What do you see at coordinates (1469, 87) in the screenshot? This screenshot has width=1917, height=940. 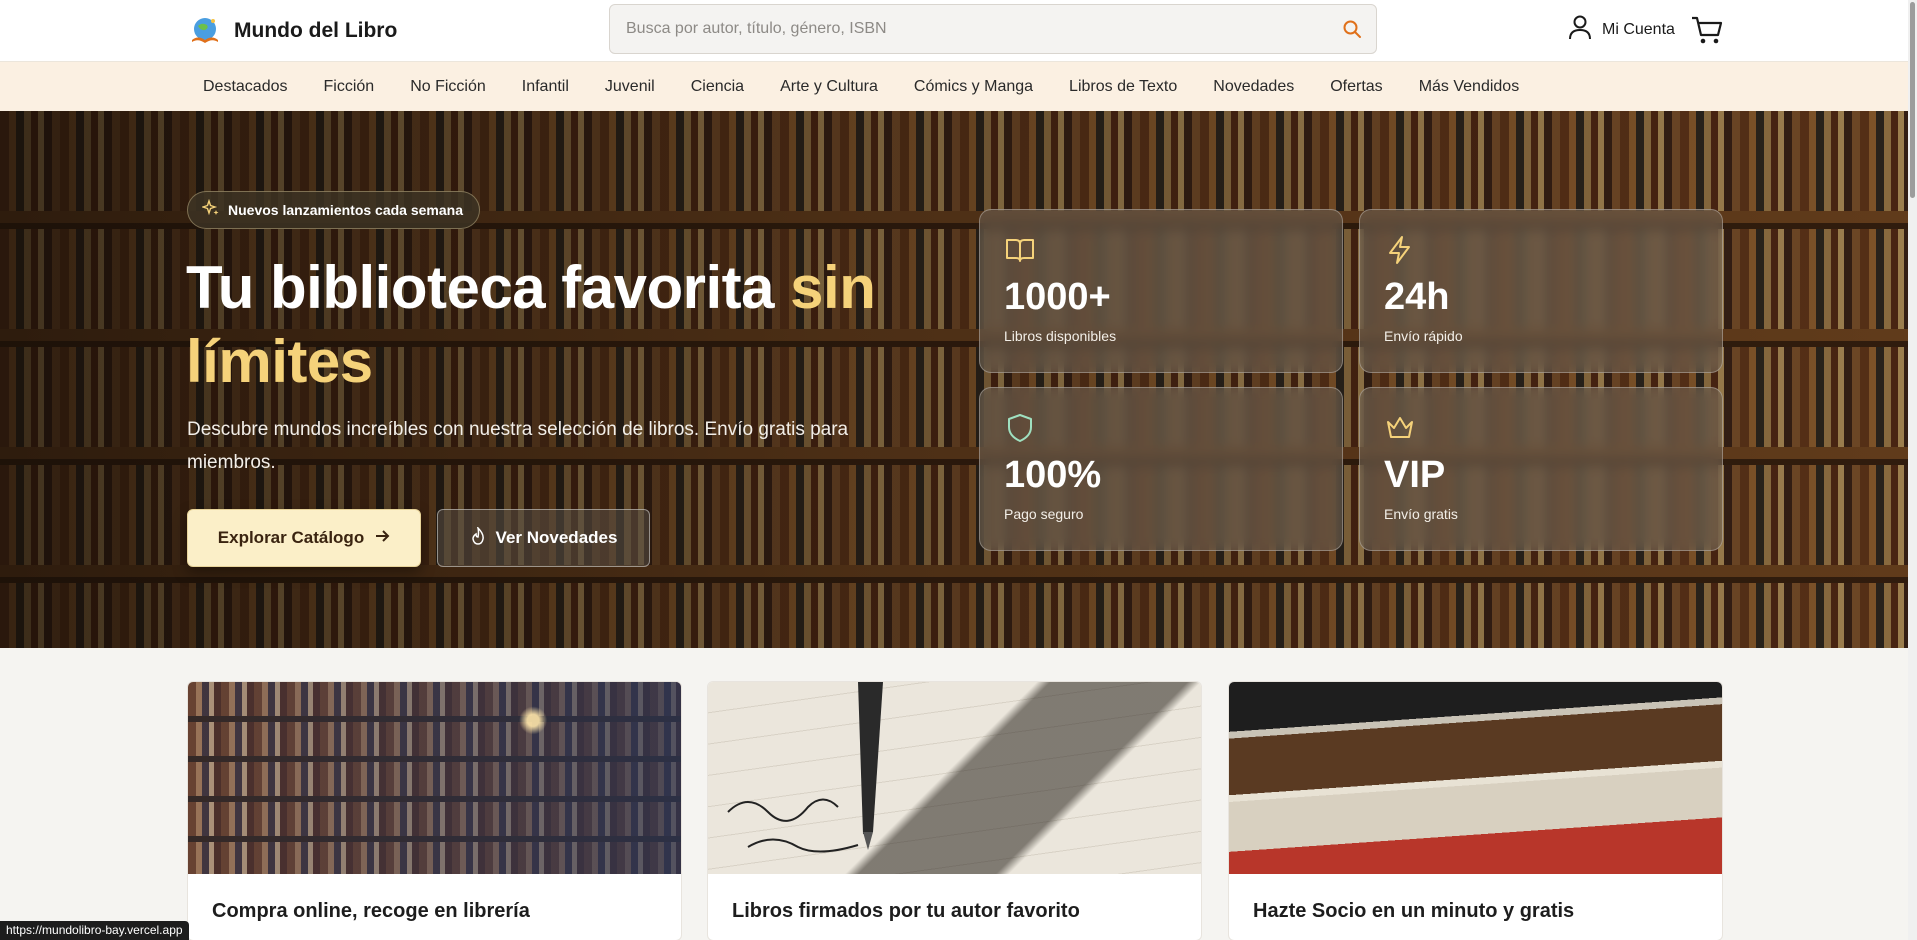 I see `nav-item-mas-vendidos: Más Vendidos` at bounding box center [1469, 87].